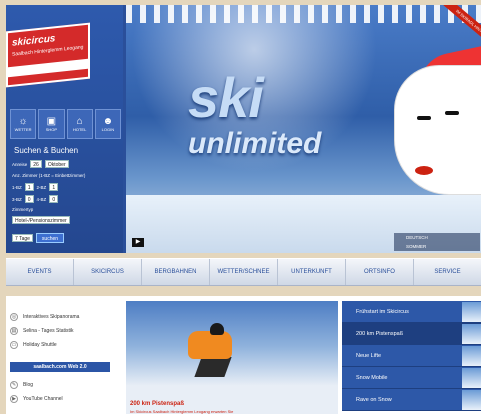 Image resolution: width=481 pixels, height=414 pixels. I want to click on room-4bz-label: 4-BZ, so click(41, 199).